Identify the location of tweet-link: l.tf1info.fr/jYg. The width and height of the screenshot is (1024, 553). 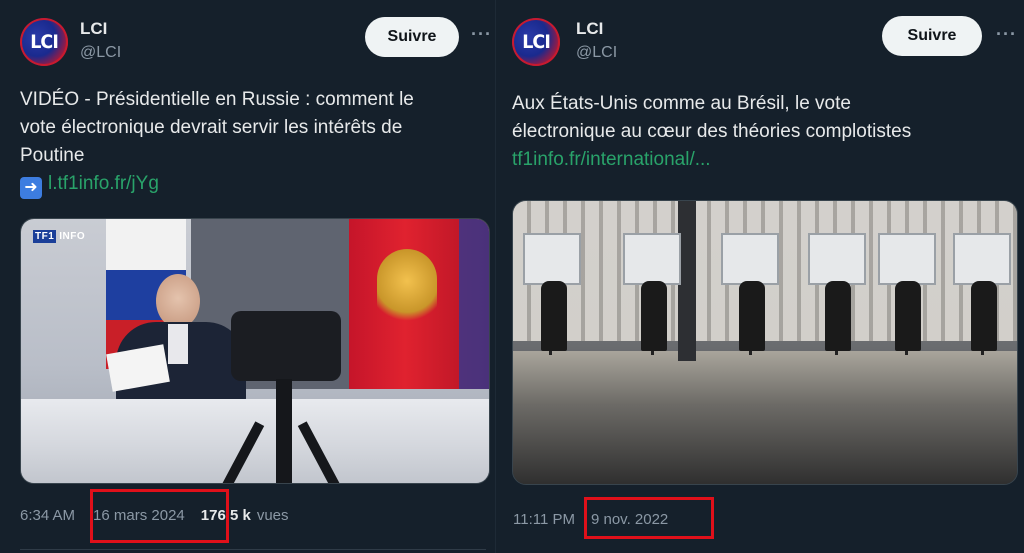
(103, 183).